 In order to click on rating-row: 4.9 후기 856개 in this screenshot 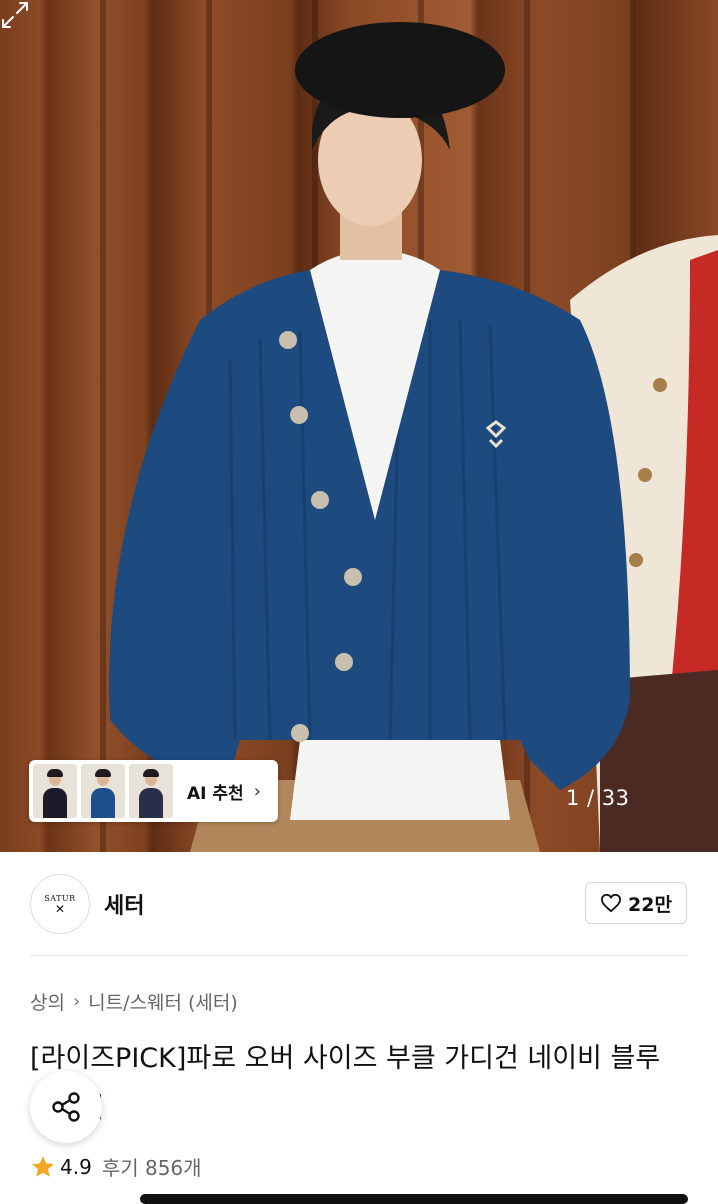, I will do `click(116, 1166)`.